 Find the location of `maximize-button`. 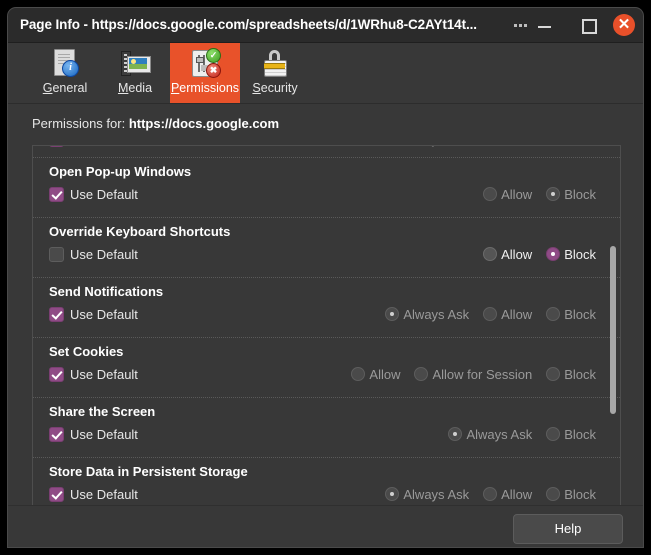

maximize-button is located at coordinates (588, 25).